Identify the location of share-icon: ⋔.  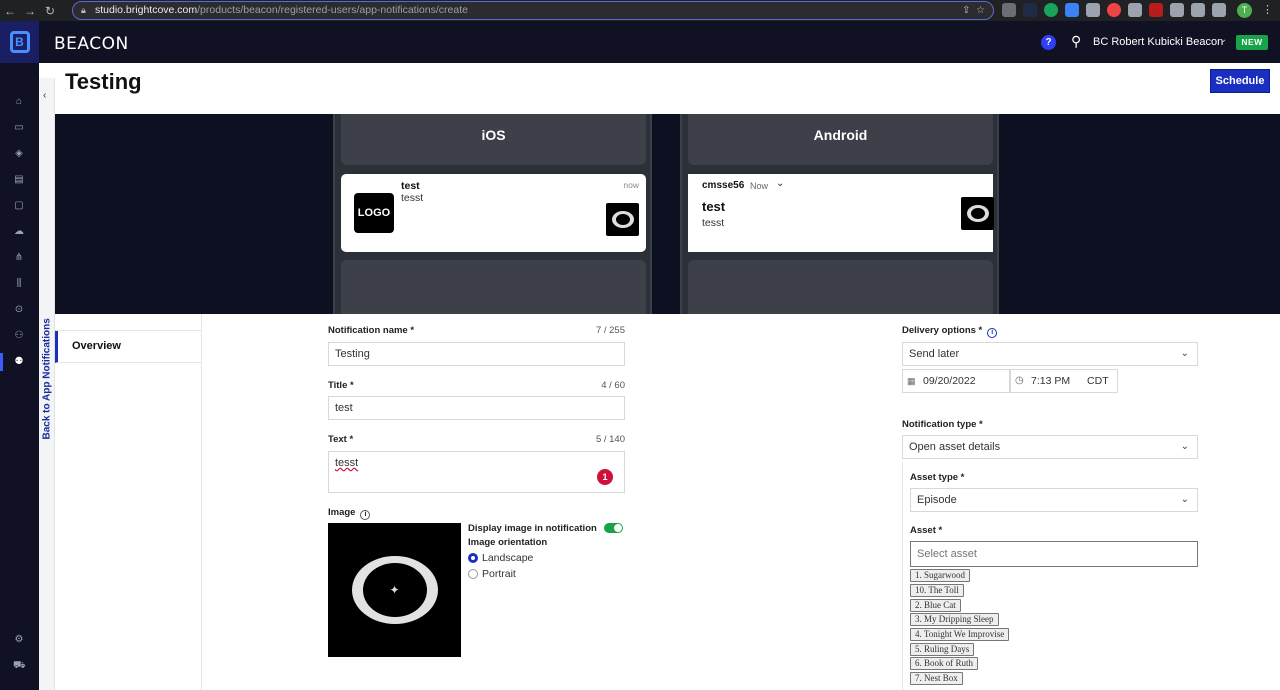
(19, 258).